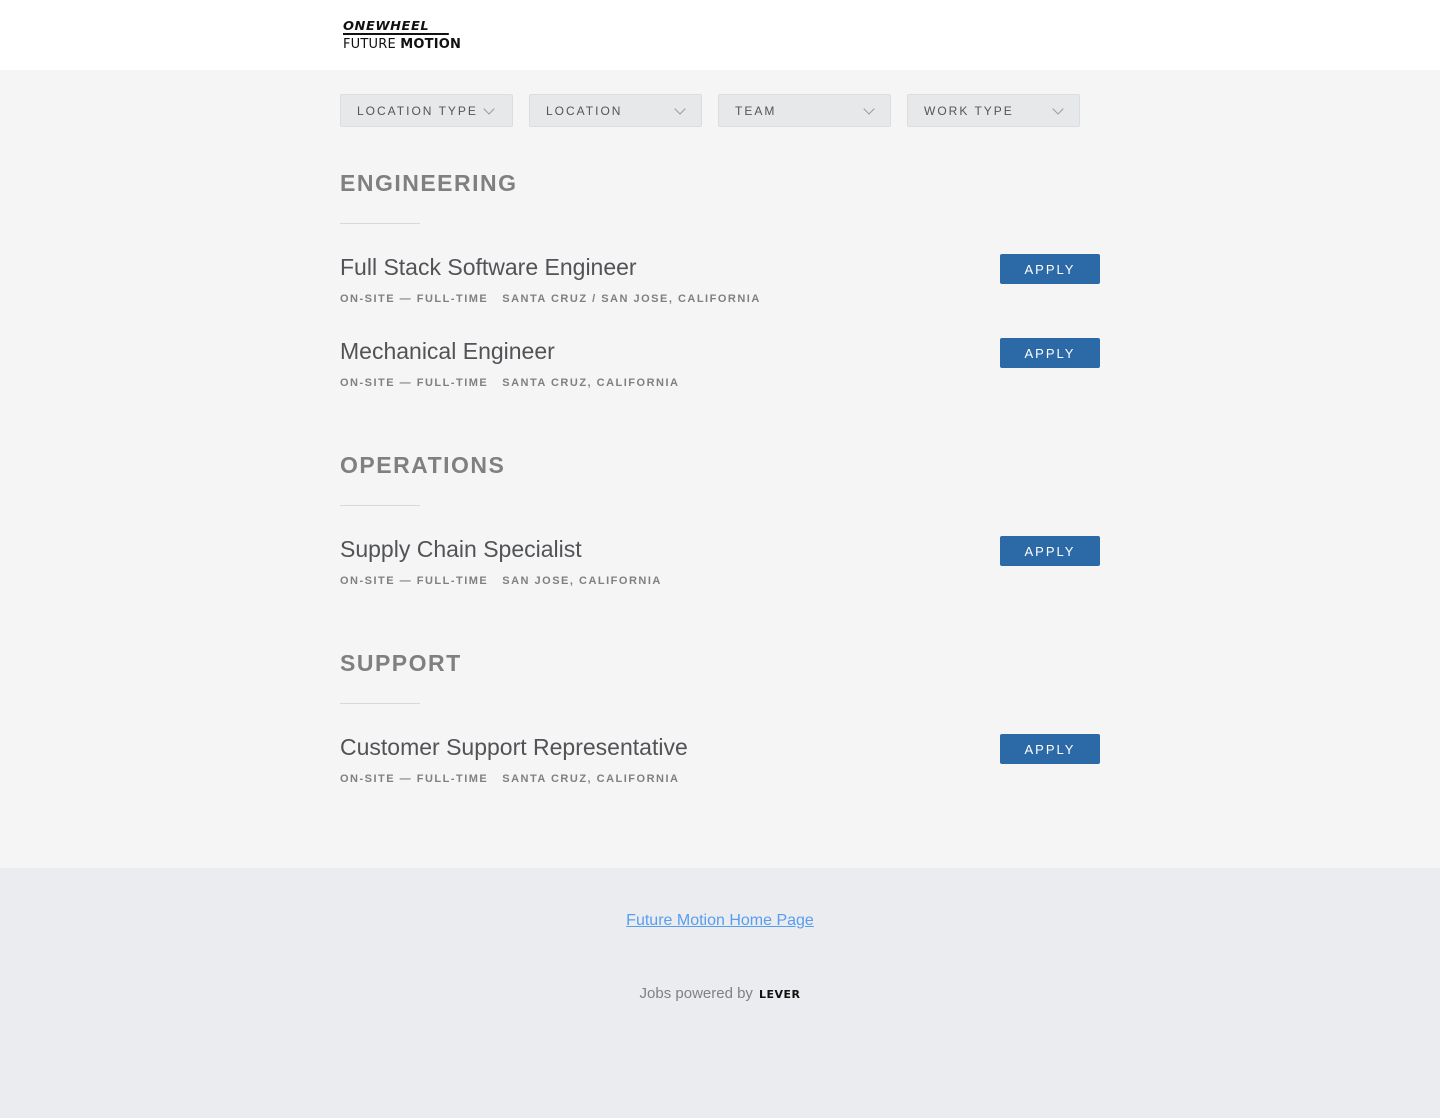 This screenshot has height=1118, width=1440. I want to click on logo-wordmark: ONEWHEEL, so click(396, 27).